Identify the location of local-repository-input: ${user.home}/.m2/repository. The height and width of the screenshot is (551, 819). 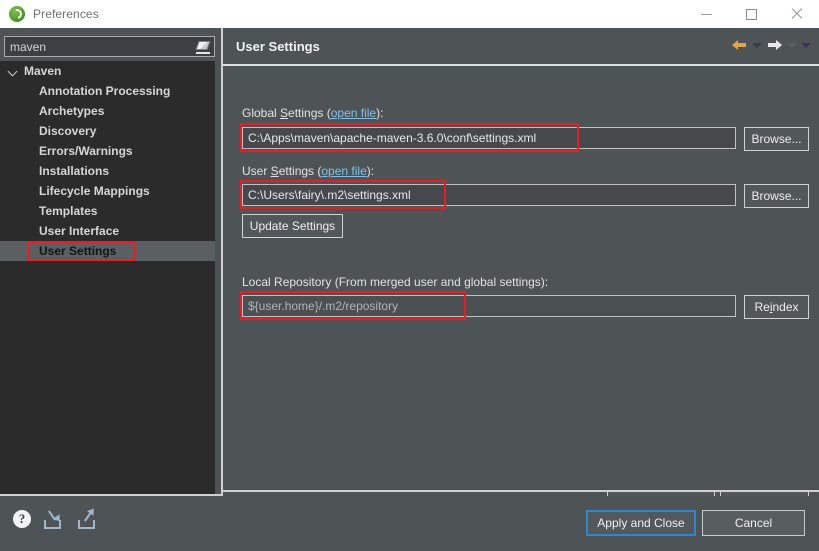
(489, 306).